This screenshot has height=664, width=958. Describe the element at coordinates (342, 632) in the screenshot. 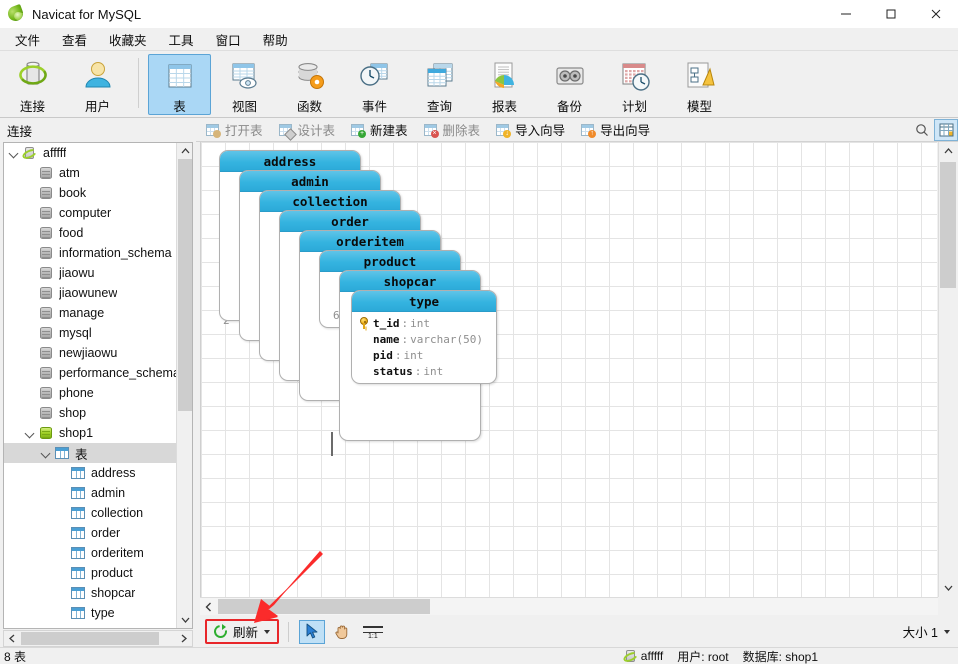

I see `hand-tool-button` at that location.